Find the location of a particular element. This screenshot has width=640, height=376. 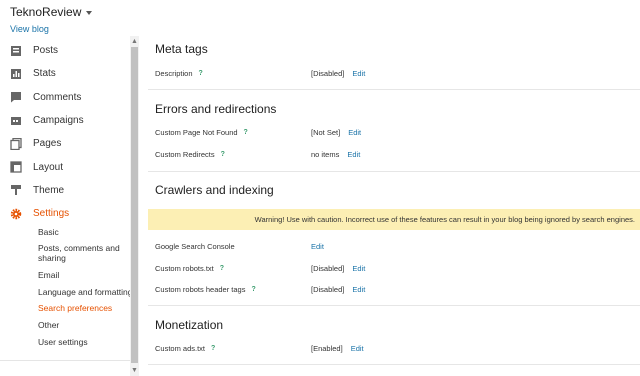

section-title-errors: Errors and redirections is located at coordinates (216, 109).